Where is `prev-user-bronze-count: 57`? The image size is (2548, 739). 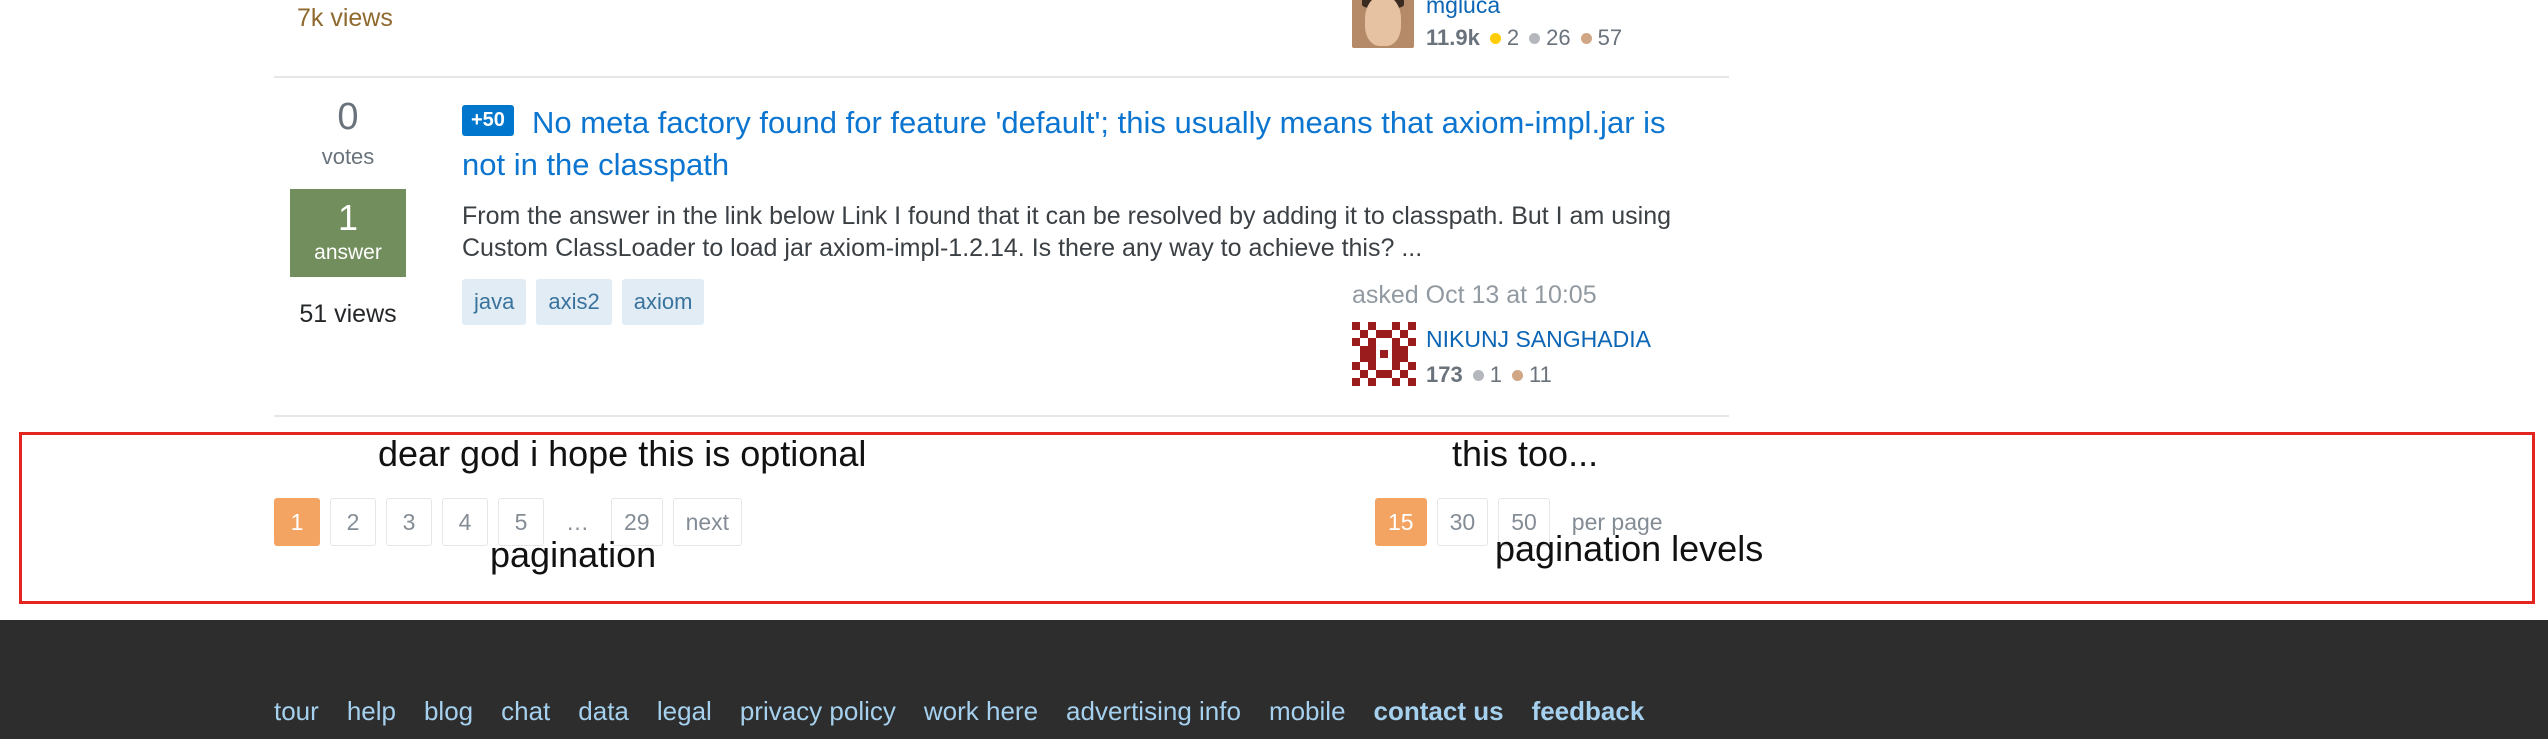 prev-user-bronze-count: 57 is located at coordinates (1610, 37).